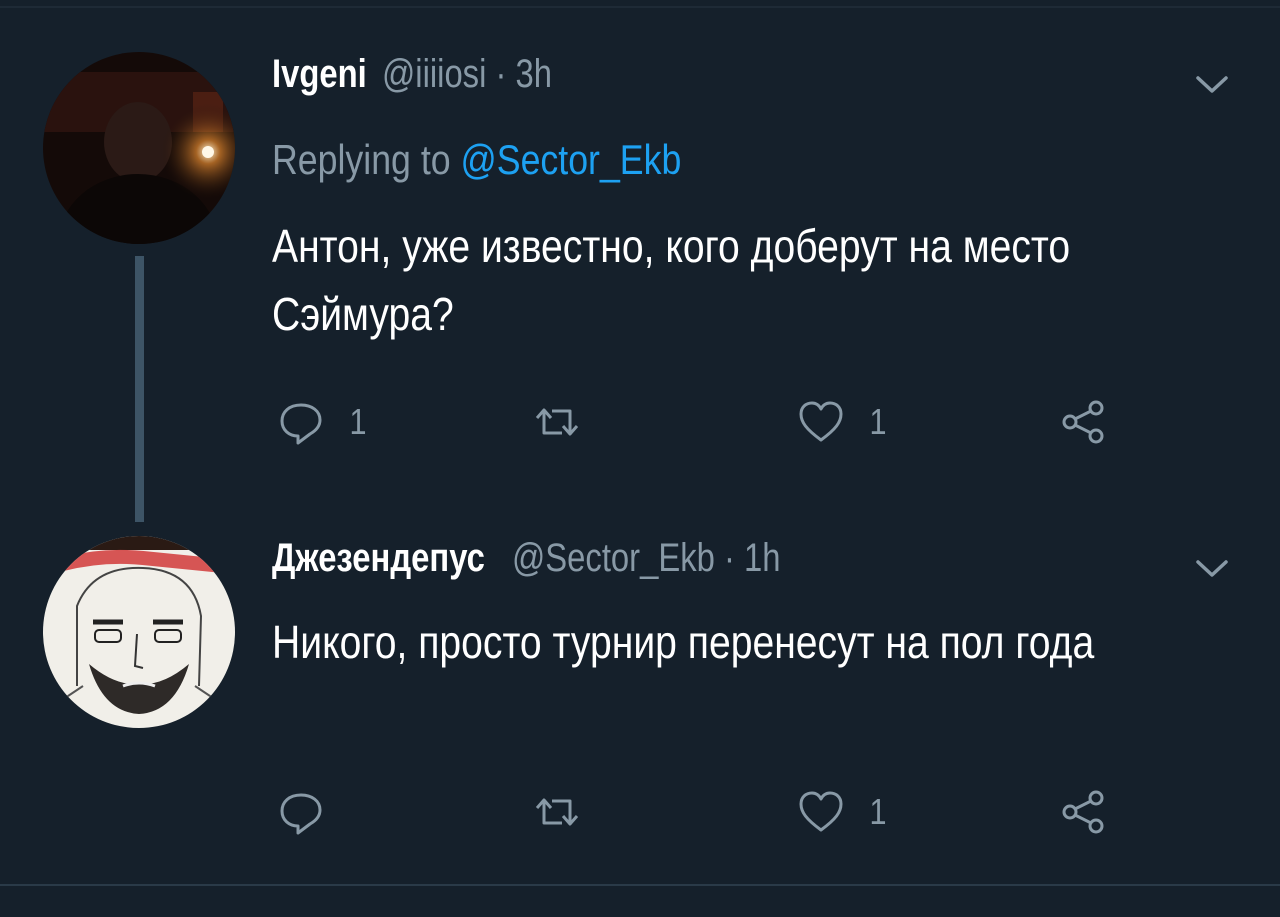 The height and width of the screenshot is (917, 1280). Describe the element at coordinates (378, 558) in the screenshot. I see `display-name: Джезендепус` at that location.